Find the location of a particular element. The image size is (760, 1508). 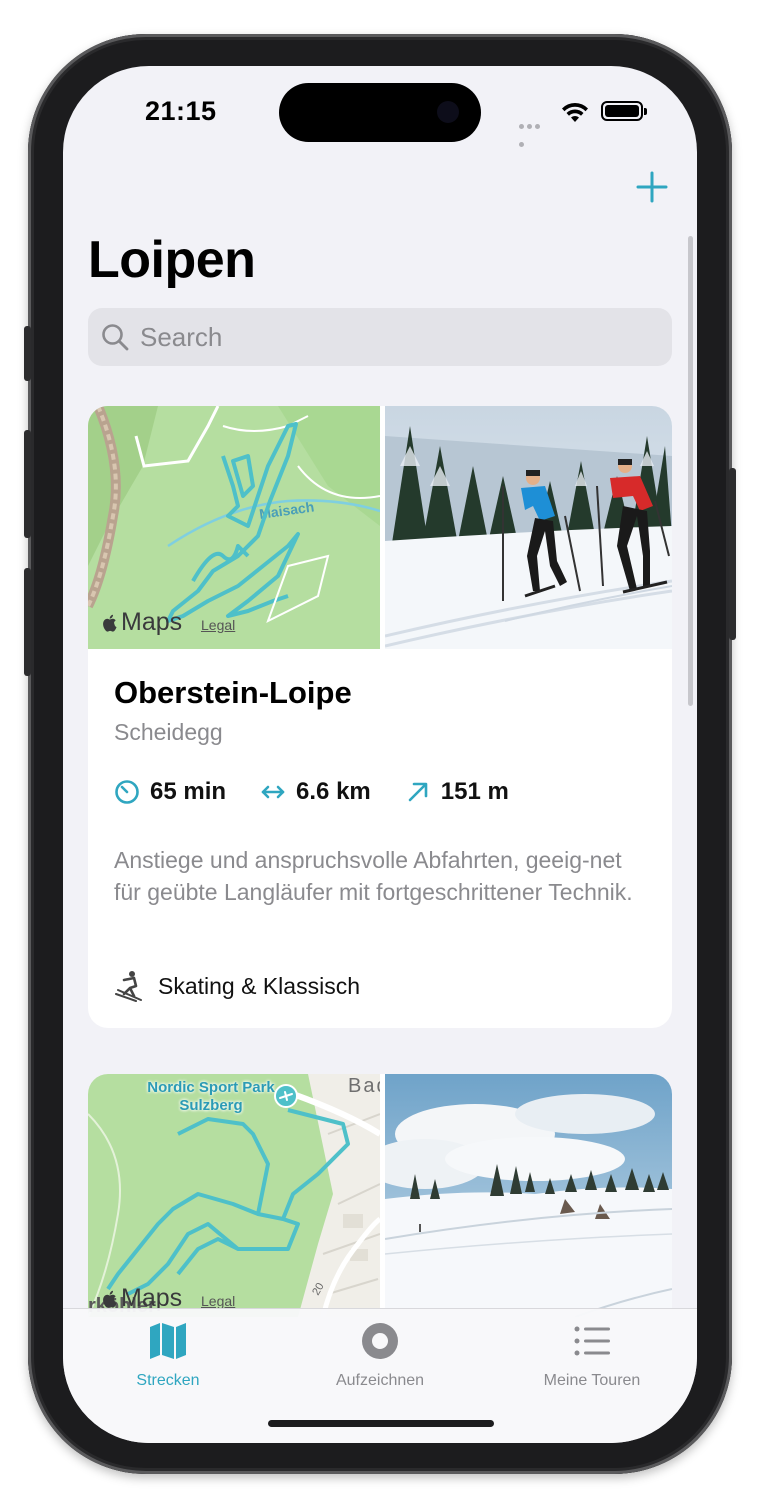

elevation-icon is located at coordinates (418, 792).